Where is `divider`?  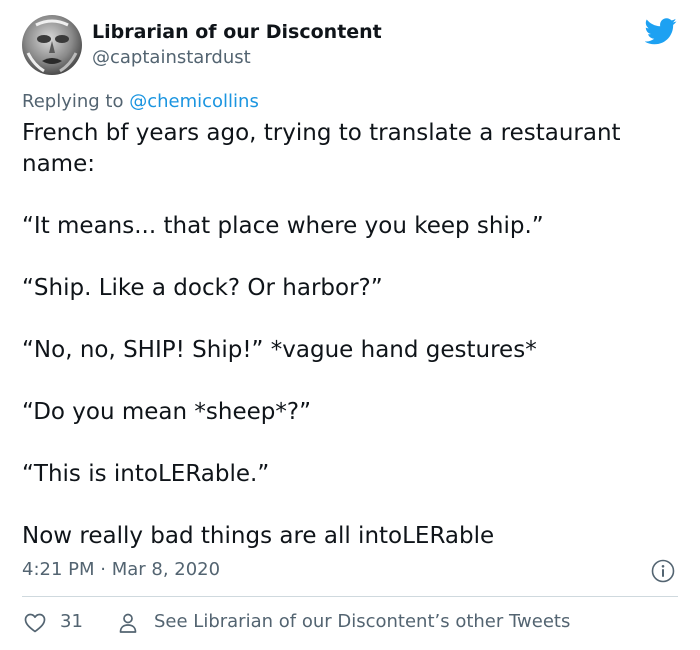
divider is located at coordinates (350, 596).